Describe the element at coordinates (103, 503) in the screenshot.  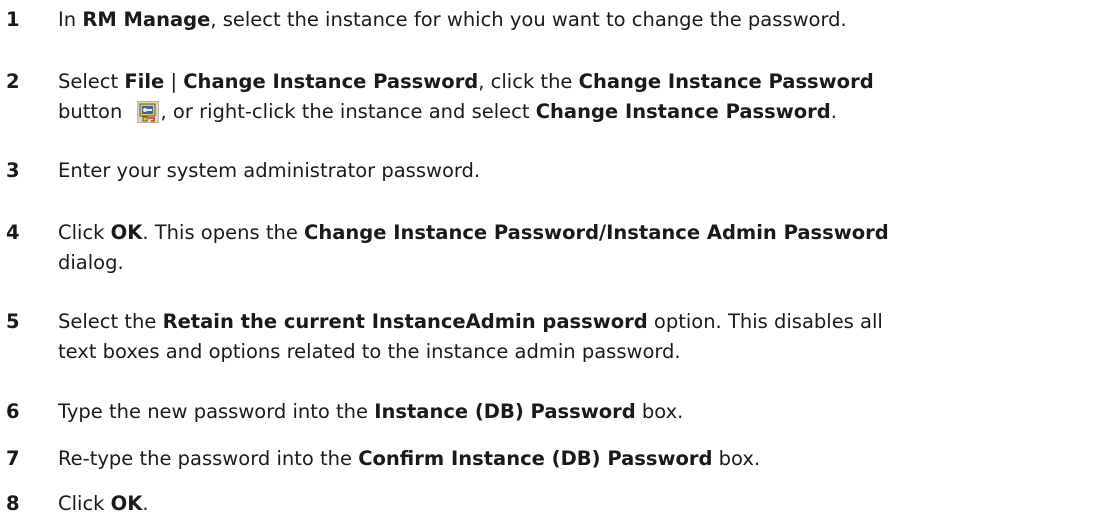
I see `step-text: Click OK.` at that location.